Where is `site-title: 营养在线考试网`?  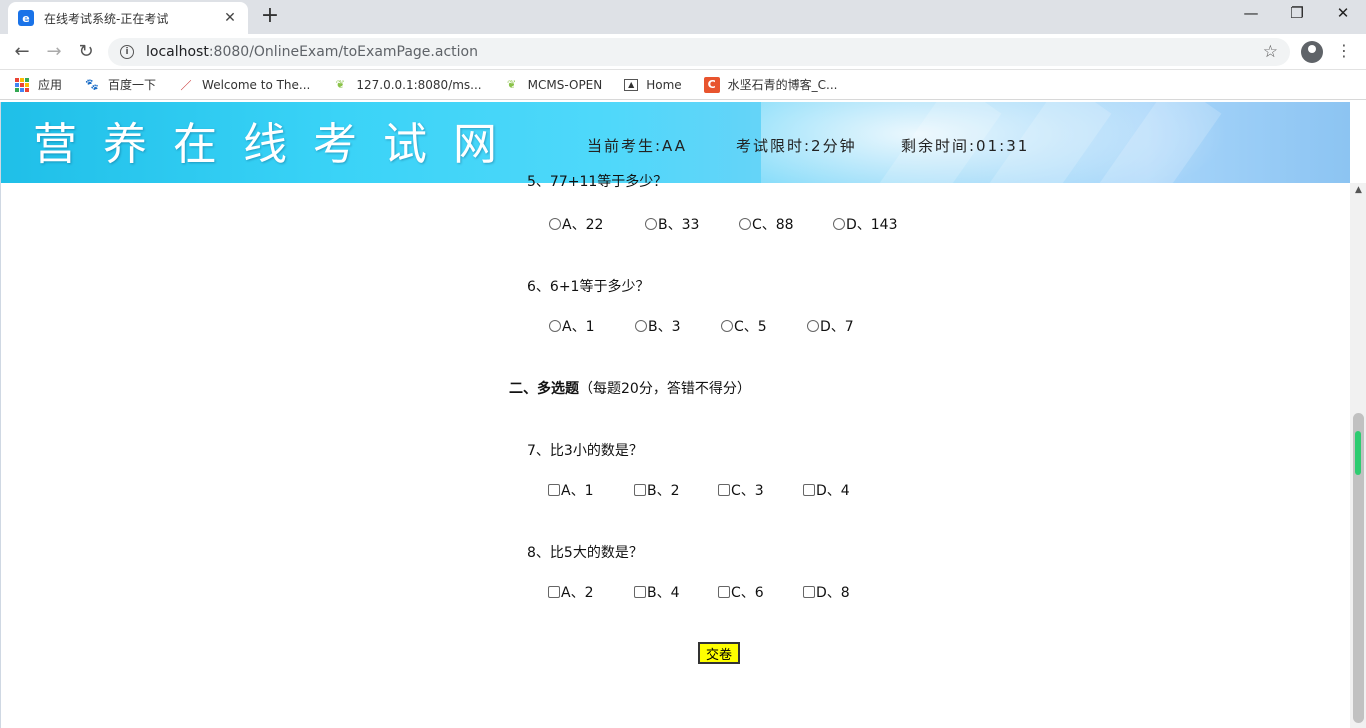
site-title: 营养在线考试网 is located at coordinates (278, 144).